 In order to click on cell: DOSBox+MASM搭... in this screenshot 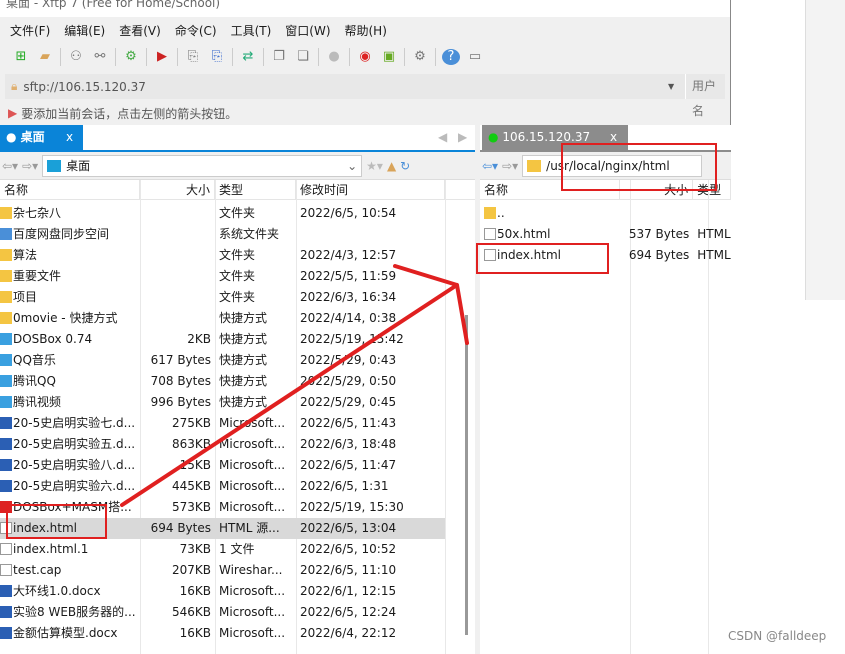, I will do `click(72, 507)`.